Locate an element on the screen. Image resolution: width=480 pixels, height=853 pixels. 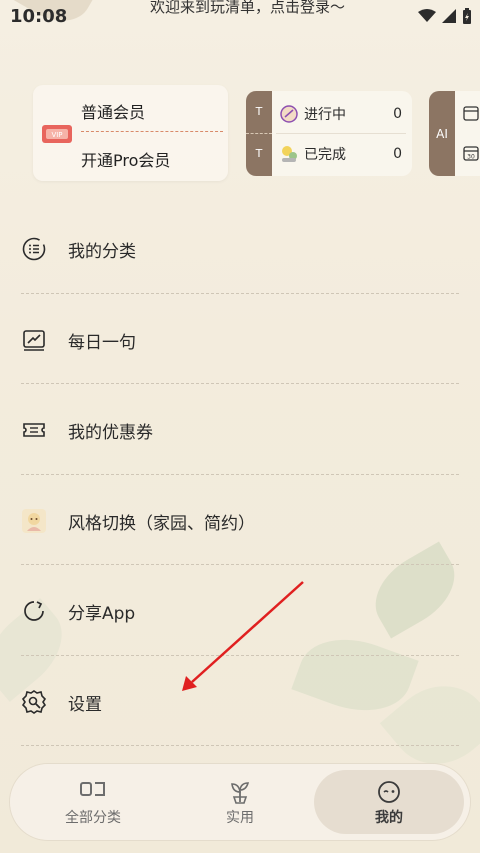
mine-face-icon is located at coordinates (389, 792).